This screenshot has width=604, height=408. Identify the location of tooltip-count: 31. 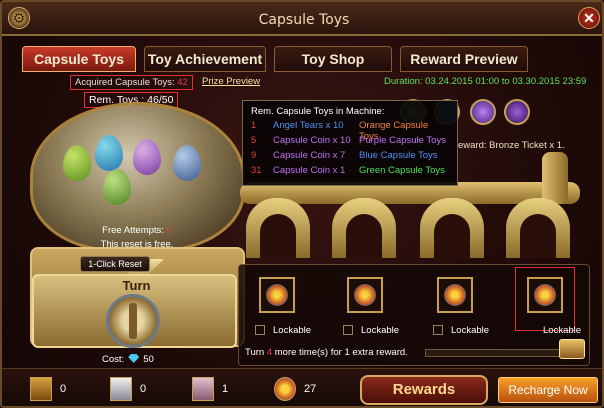
(256, 170).